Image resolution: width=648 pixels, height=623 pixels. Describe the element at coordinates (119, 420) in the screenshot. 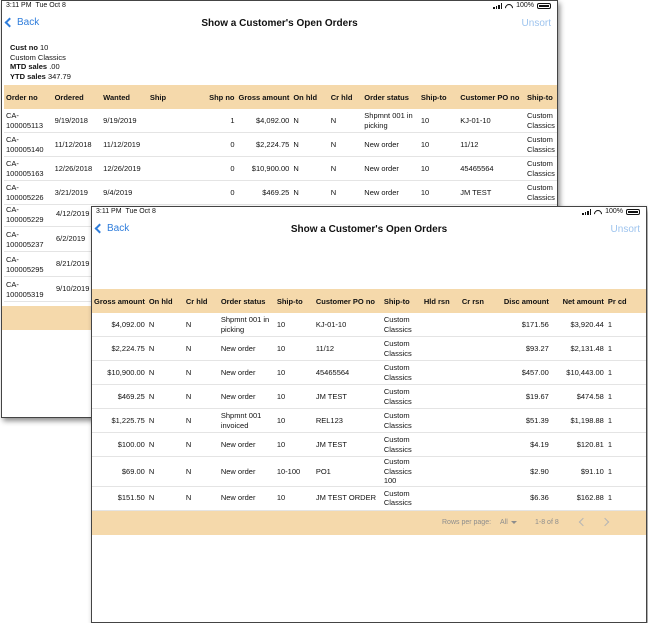

I see `table-cell: $1,225.75` at that location.